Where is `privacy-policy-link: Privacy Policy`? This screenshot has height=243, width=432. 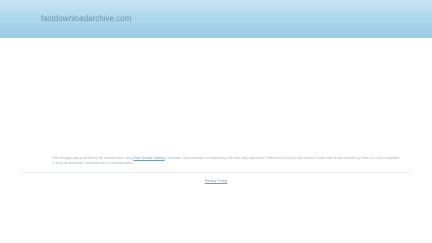
privacy-policy-link: Privacy Policy is located at coordinates (216, 181).